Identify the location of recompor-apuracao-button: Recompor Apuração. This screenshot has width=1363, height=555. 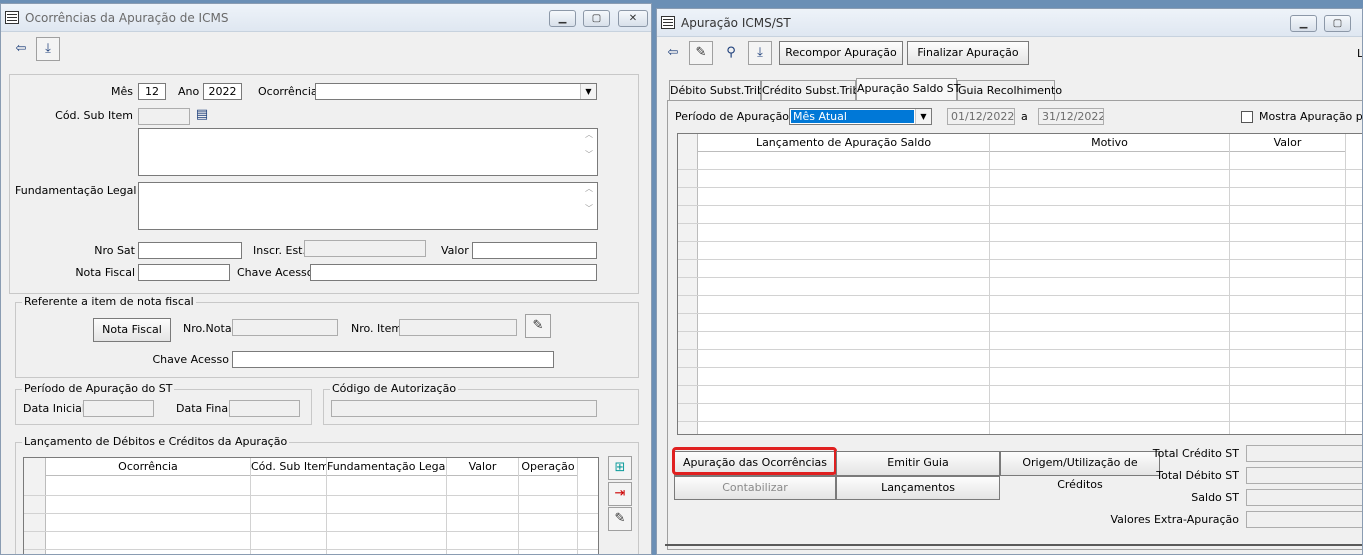
(841, 53).